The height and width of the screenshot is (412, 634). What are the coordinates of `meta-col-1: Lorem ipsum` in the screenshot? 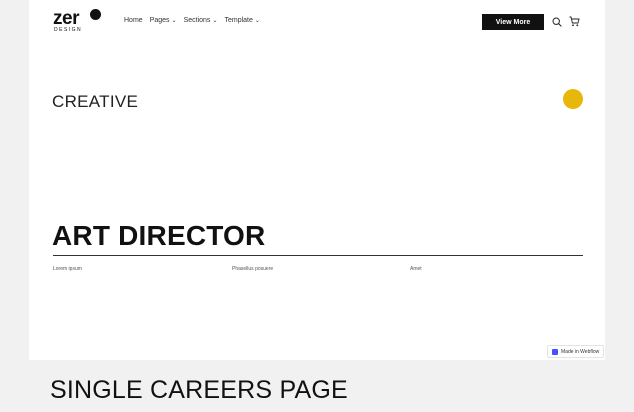 It's located at (67, 269).